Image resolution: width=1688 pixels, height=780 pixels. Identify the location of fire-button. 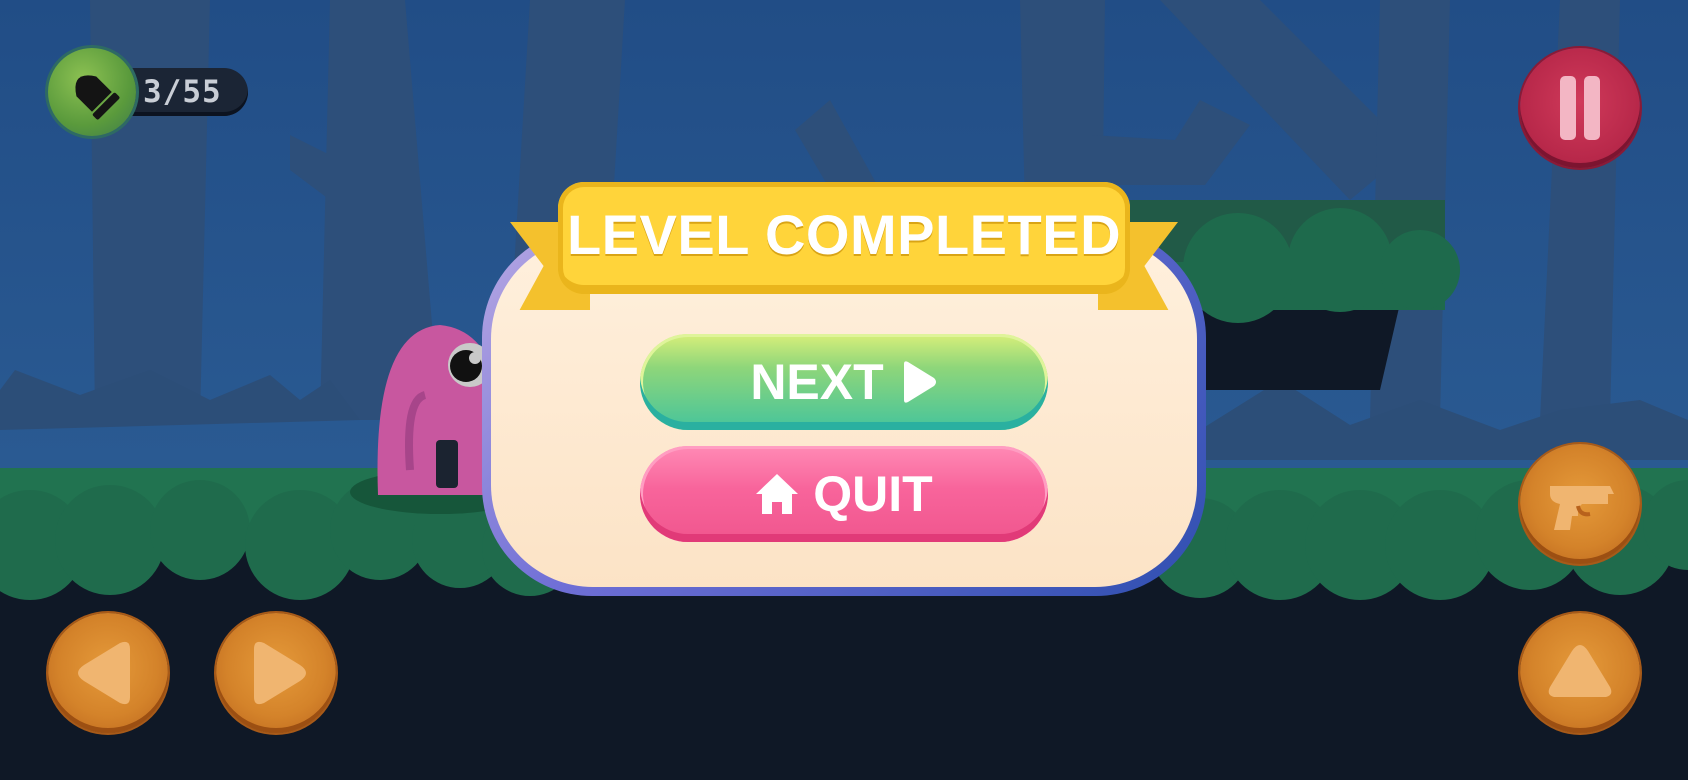
(1580, 504).